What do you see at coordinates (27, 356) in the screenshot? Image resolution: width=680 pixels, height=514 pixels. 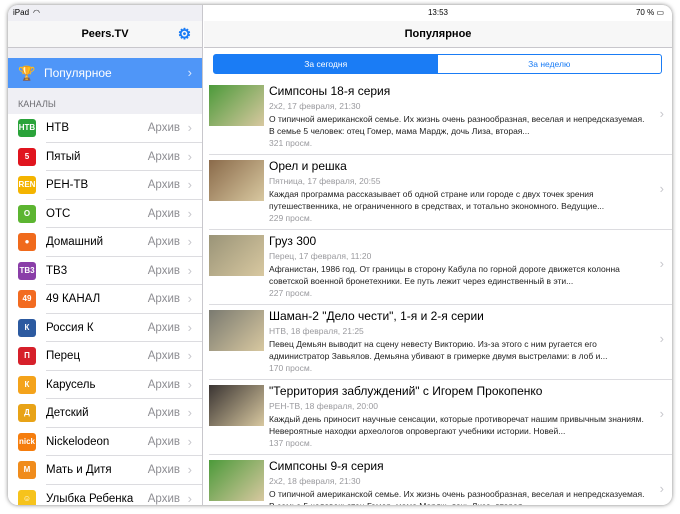 I see `channel-logo-icon: П` at bounding box center [27, 356].